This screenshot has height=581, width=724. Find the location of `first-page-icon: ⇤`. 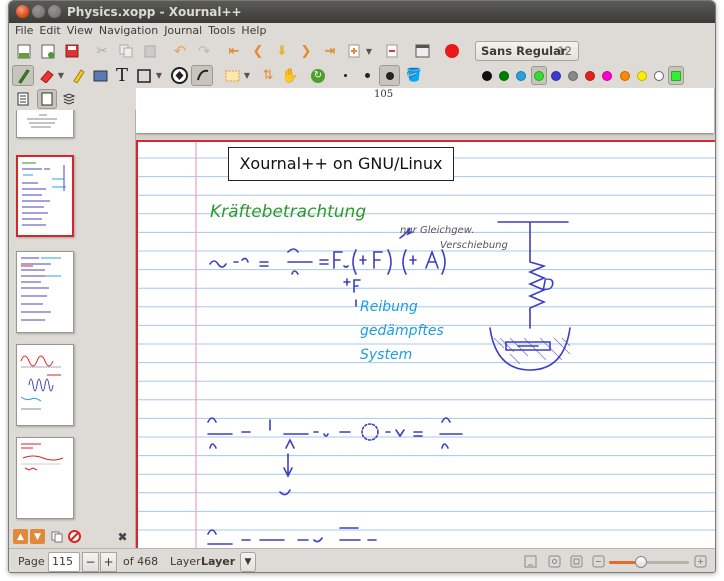

first-page-icon: ⇤ is located at coordinates (234, 51).